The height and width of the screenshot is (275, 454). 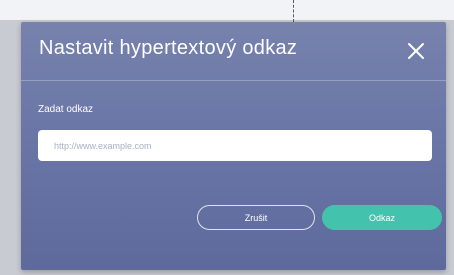 What do you see at coordinates (256, 217) in the screenshot?
I see `cancel-button: Zrušit` at bounding box center [256, 217].